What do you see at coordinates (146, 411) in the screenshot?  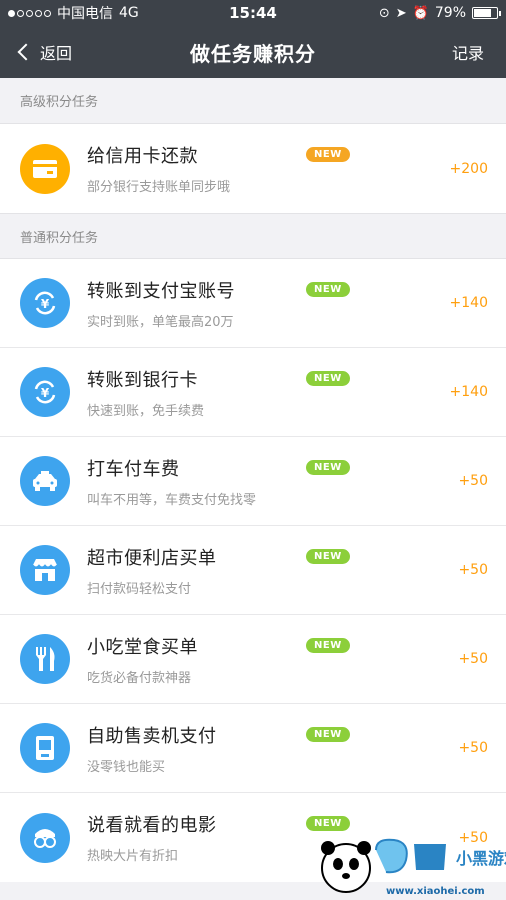 I see `task-subtitle: 快速到账，免手续费` at bounding box center [146, 411].